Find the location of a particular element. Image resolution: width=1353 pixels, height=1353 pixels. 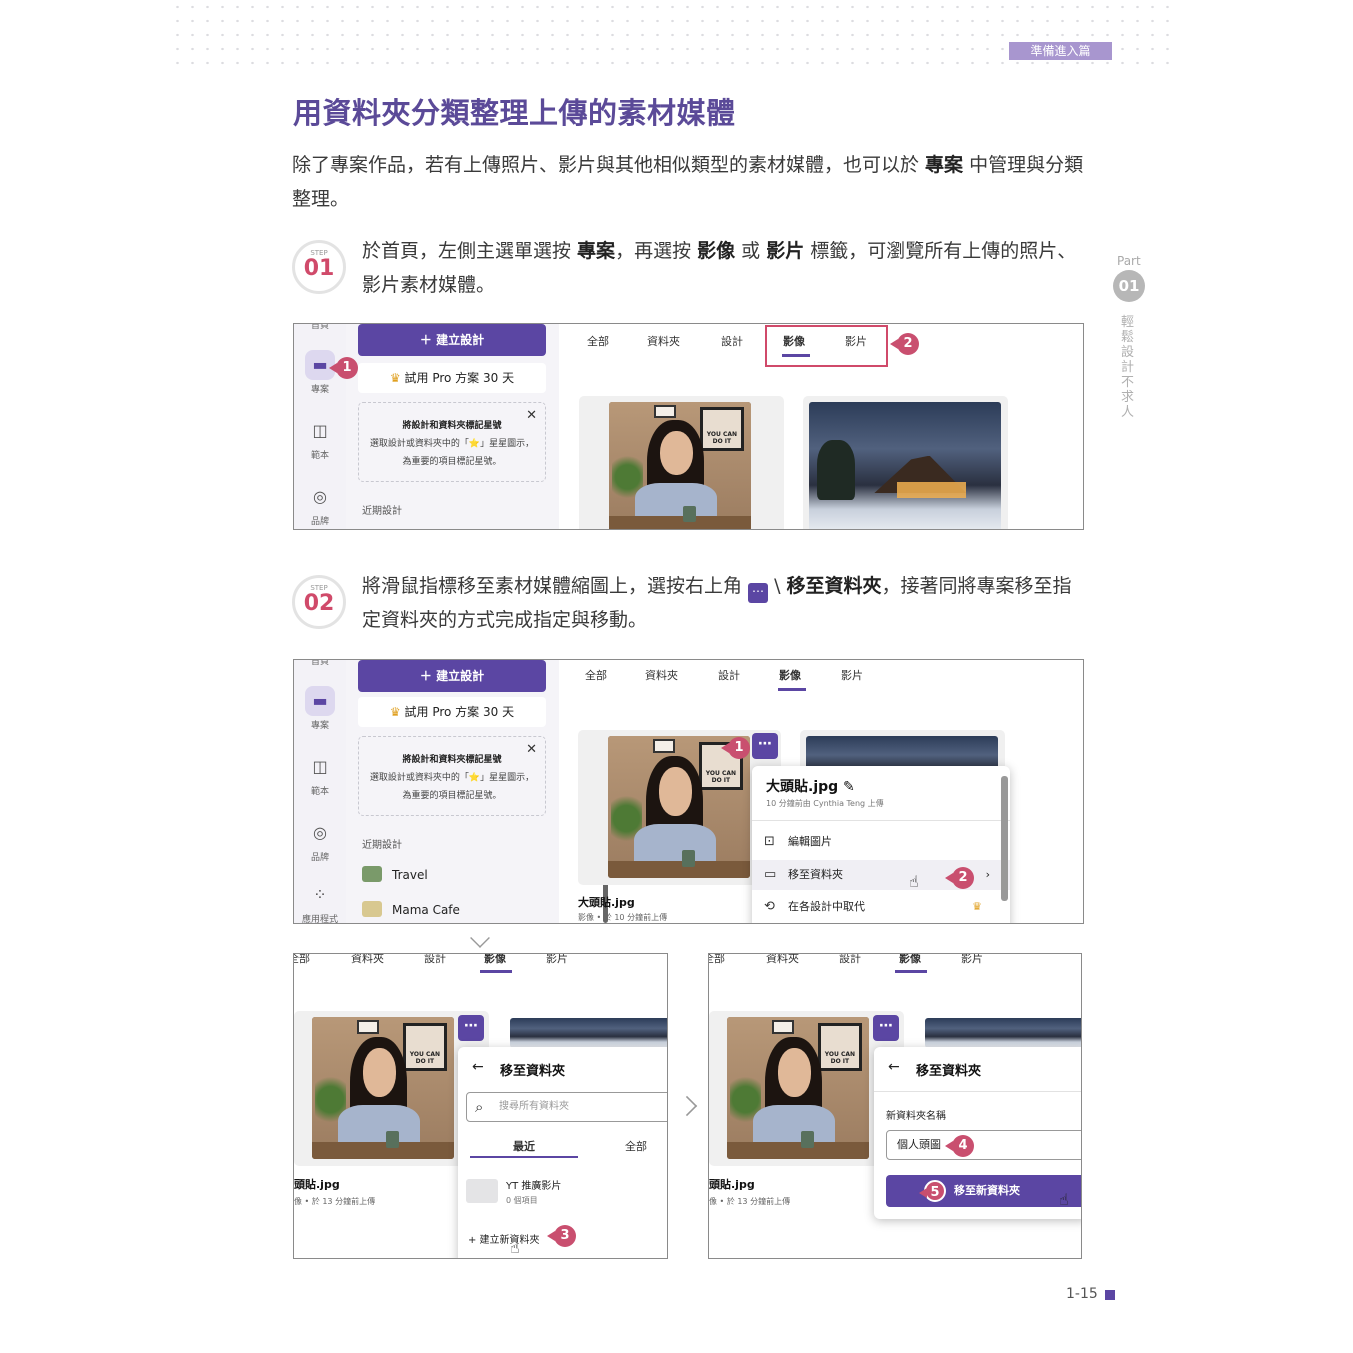

intro-text-1: 除了專案作品，若有上傳照片、影片與其他相似類型的素材媒體，也可以於 is located at coordinates (609, 165).